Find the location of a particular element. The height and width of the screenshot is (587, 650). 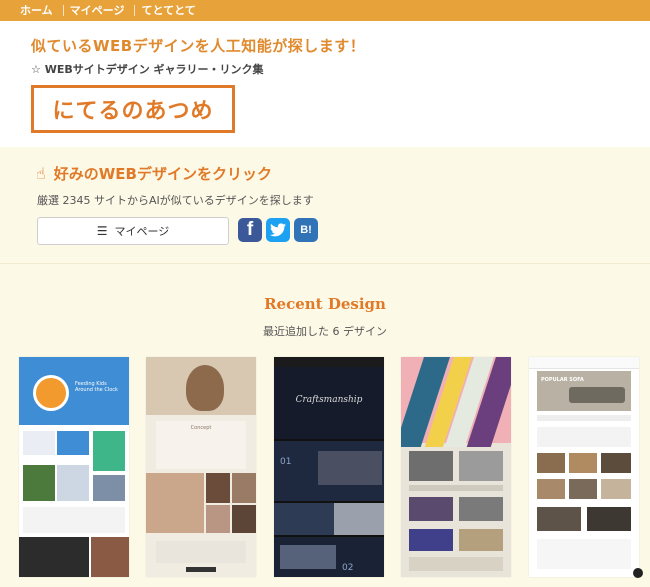

nav-home-link: ホーム is located at coordinates (39, 10).